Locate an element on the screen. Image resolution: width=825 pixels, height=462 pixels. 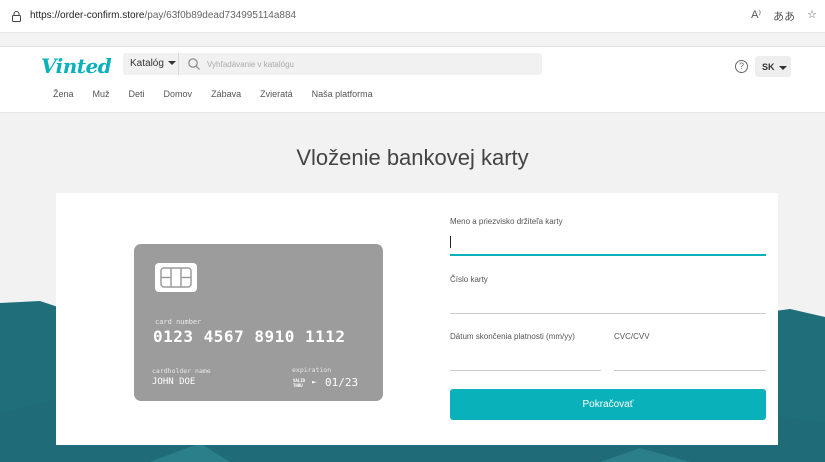
card-number-display: 0123 4567 8910 1112 is located at coordinates (249, 336).